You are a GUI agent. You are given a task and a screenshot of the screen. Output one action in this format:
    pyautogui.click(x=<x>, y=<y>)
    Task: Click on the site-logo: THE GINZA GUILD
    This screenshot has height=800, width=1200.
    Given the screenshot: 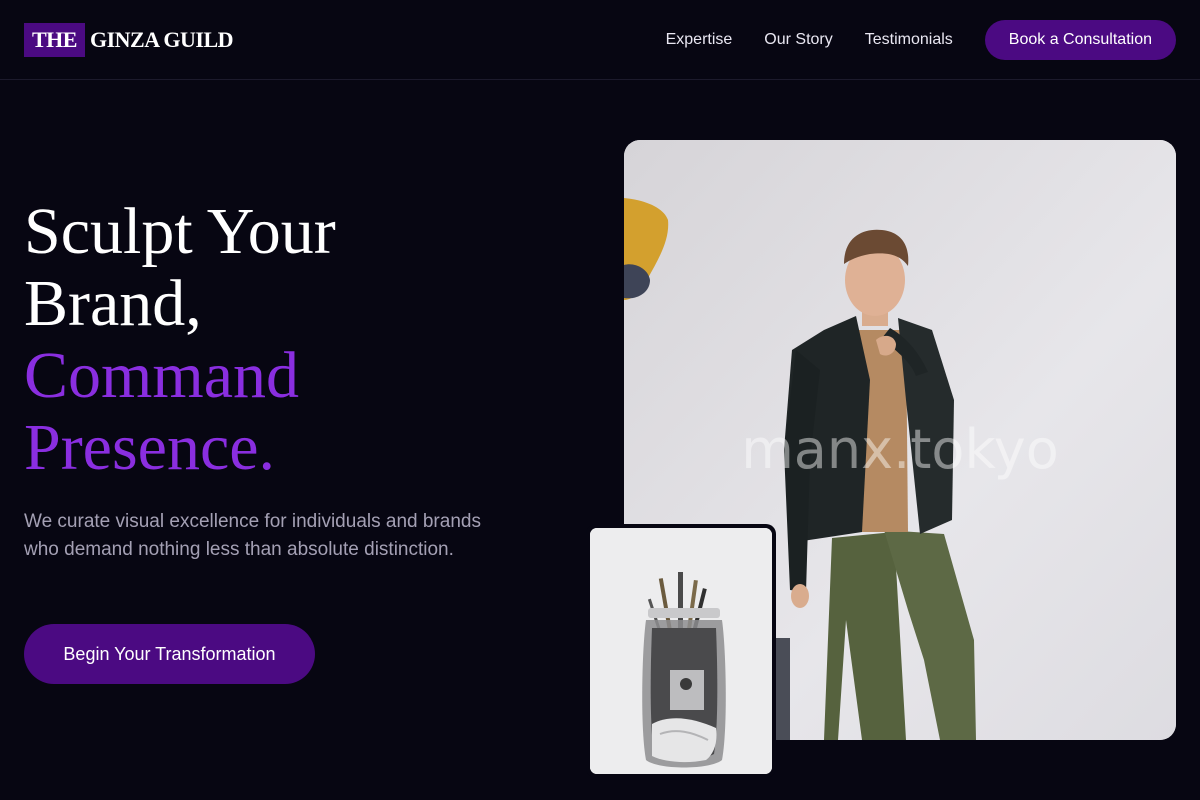 What is the action you would take?
    pyautogui.click(x=129, y=40)
    